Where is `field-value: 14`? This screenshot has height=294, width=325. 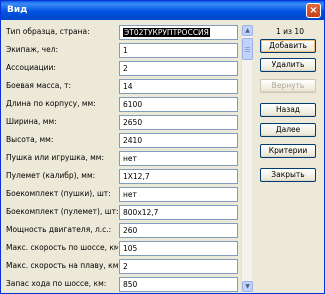 field-value: 14 is located at coordinates (128, 86).